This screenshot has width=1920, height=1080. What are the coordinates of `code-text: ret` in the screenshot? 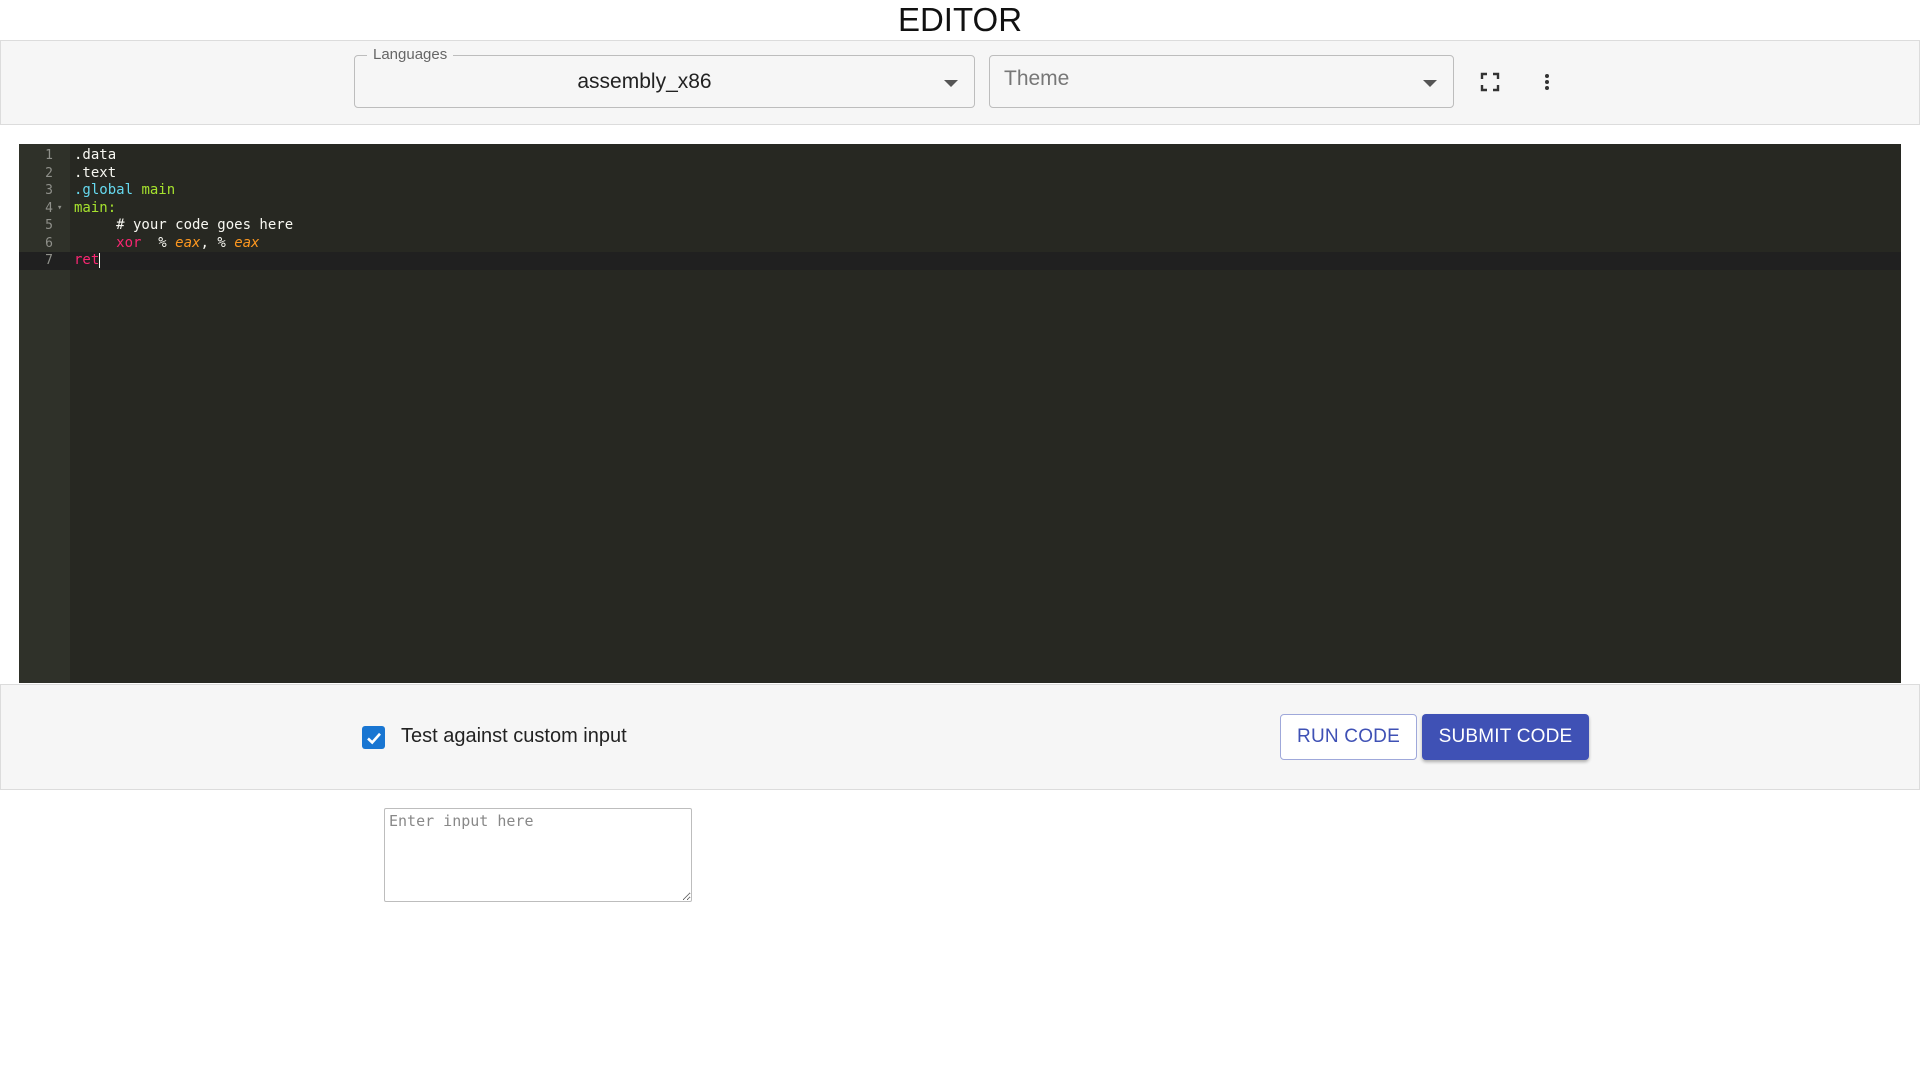 It's located at (87, 261).